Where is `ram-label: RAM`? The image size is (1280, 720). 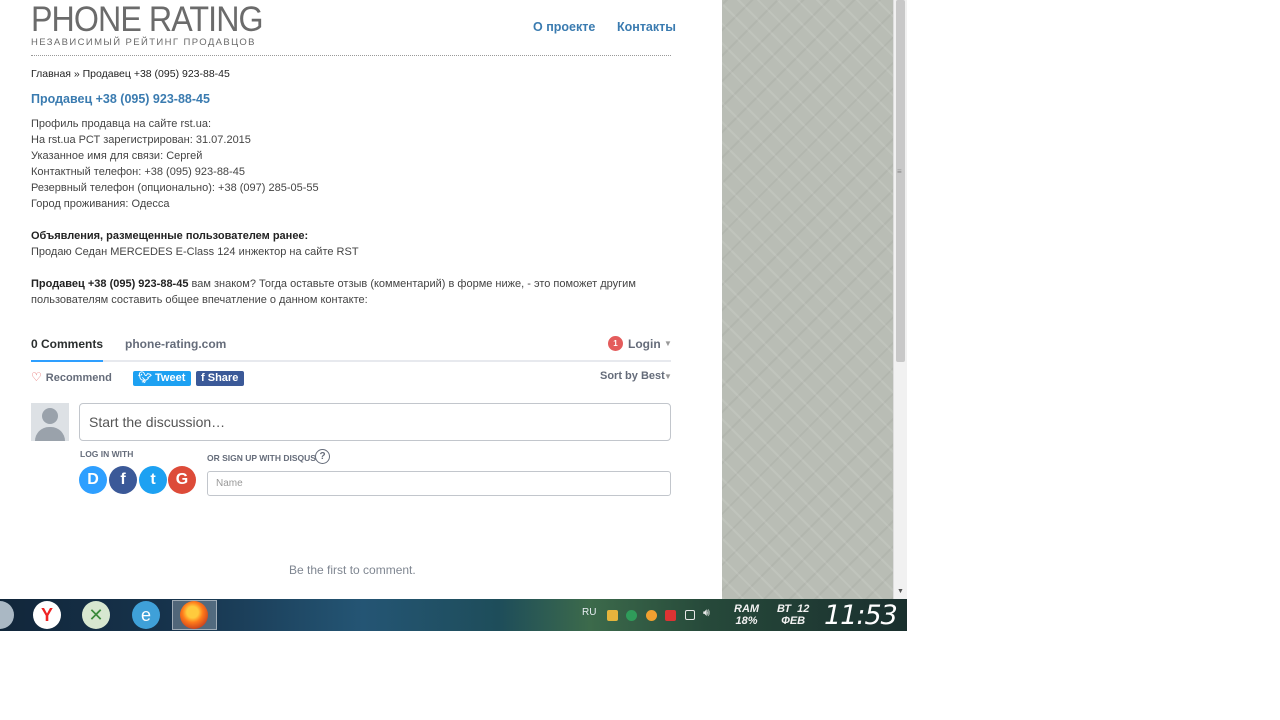
ram-label: RAM is located at coordinates (747, 609).